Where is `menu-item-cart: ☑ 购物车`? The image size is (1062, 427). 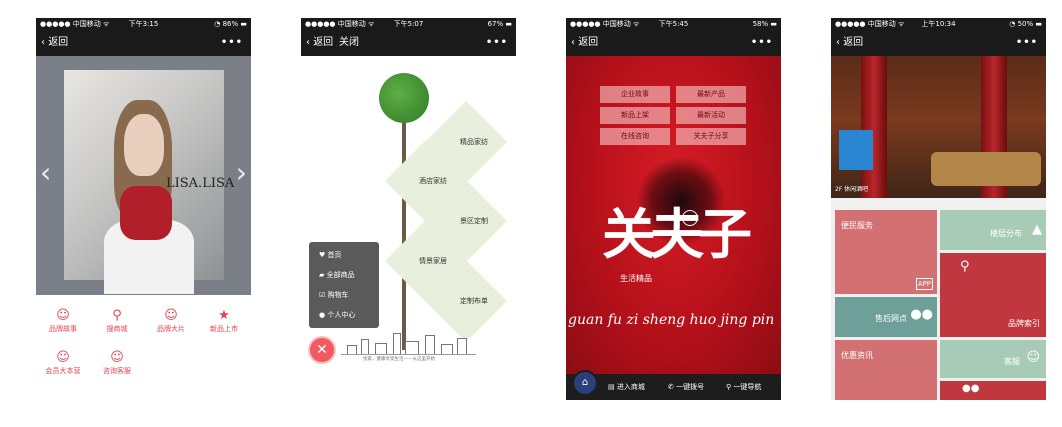 menu-item-cart: ☑ 购物车 is located at coordinates (334, 295).